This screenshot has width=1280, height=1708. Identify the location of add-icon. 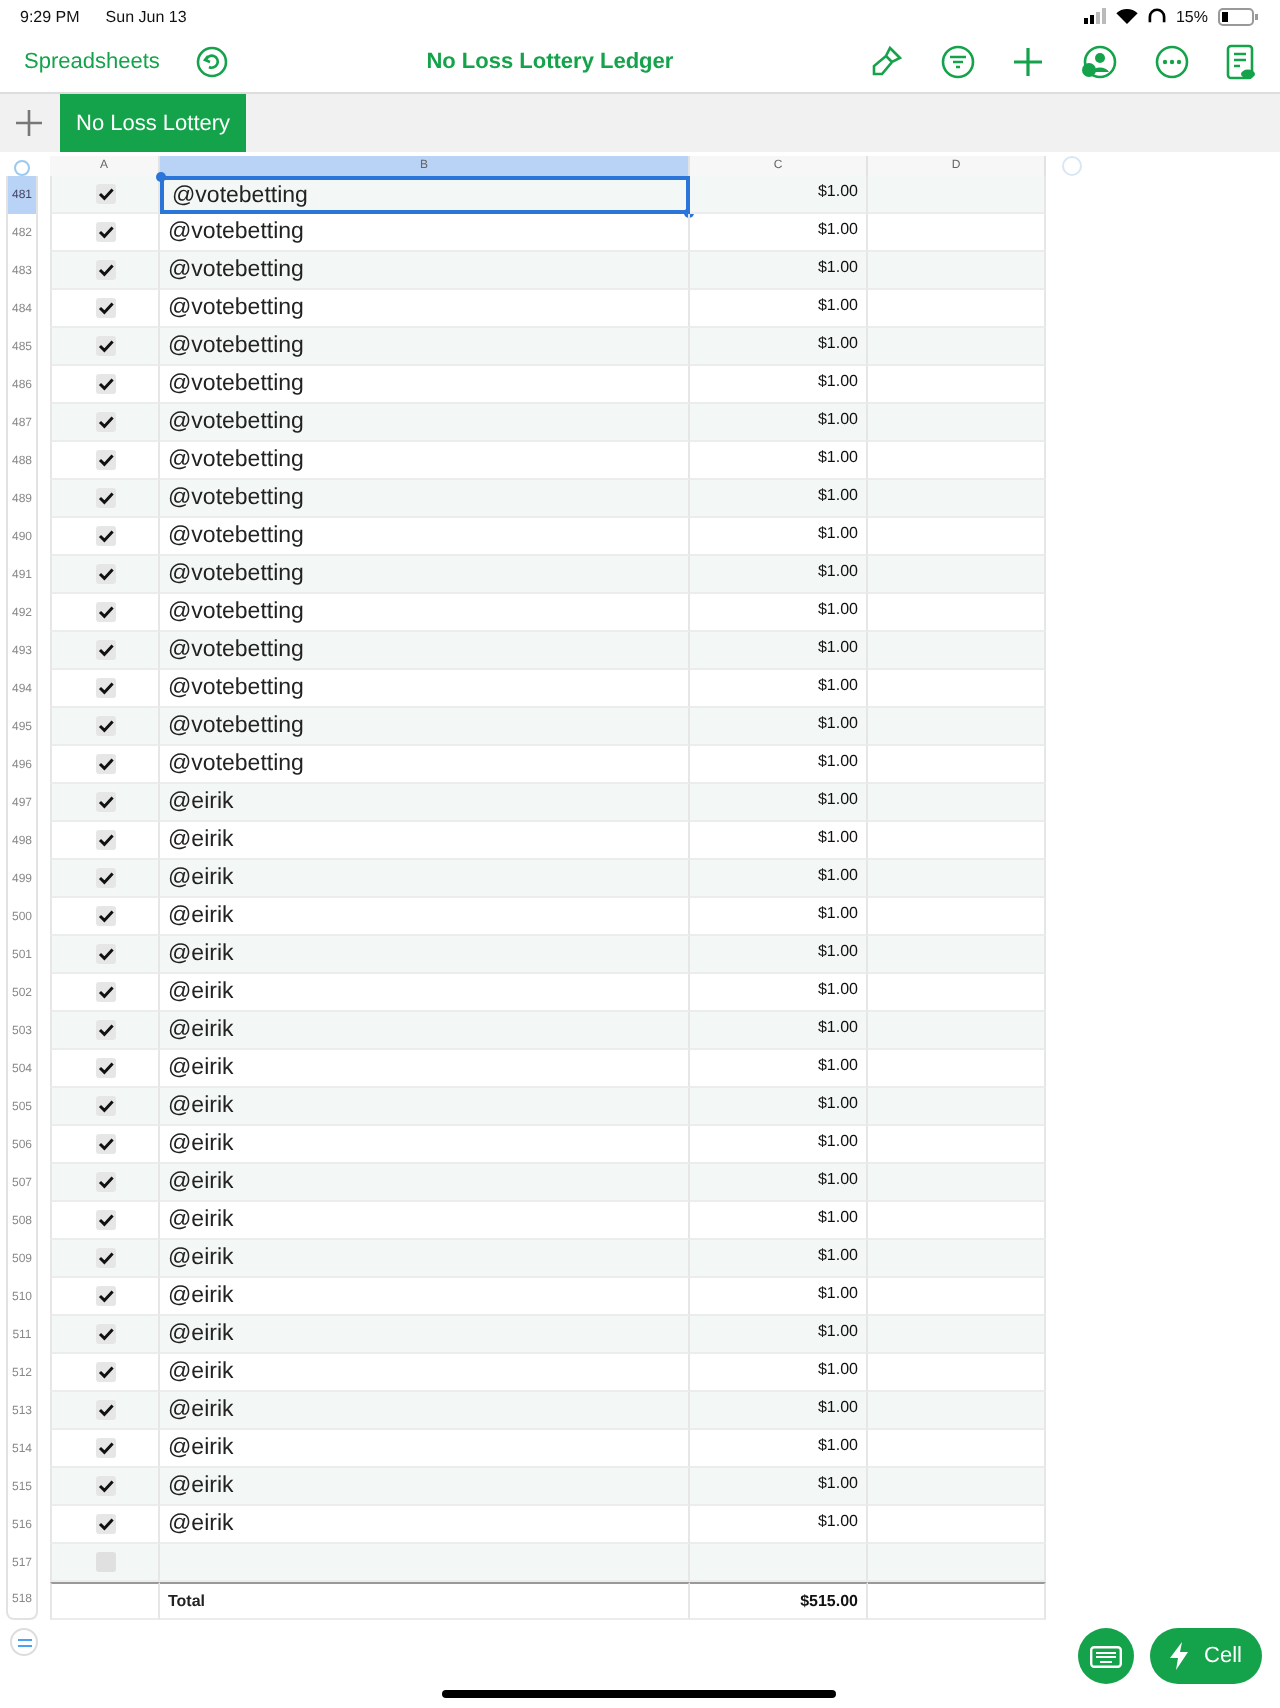
(1028, 62).